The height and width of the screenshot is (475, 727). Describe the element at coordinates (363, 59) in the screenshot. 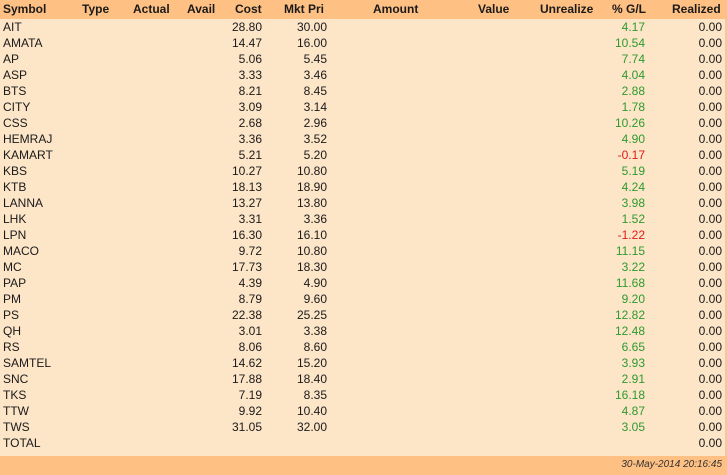

I see `table-row: AP 5.06 5.45 7.74 0.00` at that location.